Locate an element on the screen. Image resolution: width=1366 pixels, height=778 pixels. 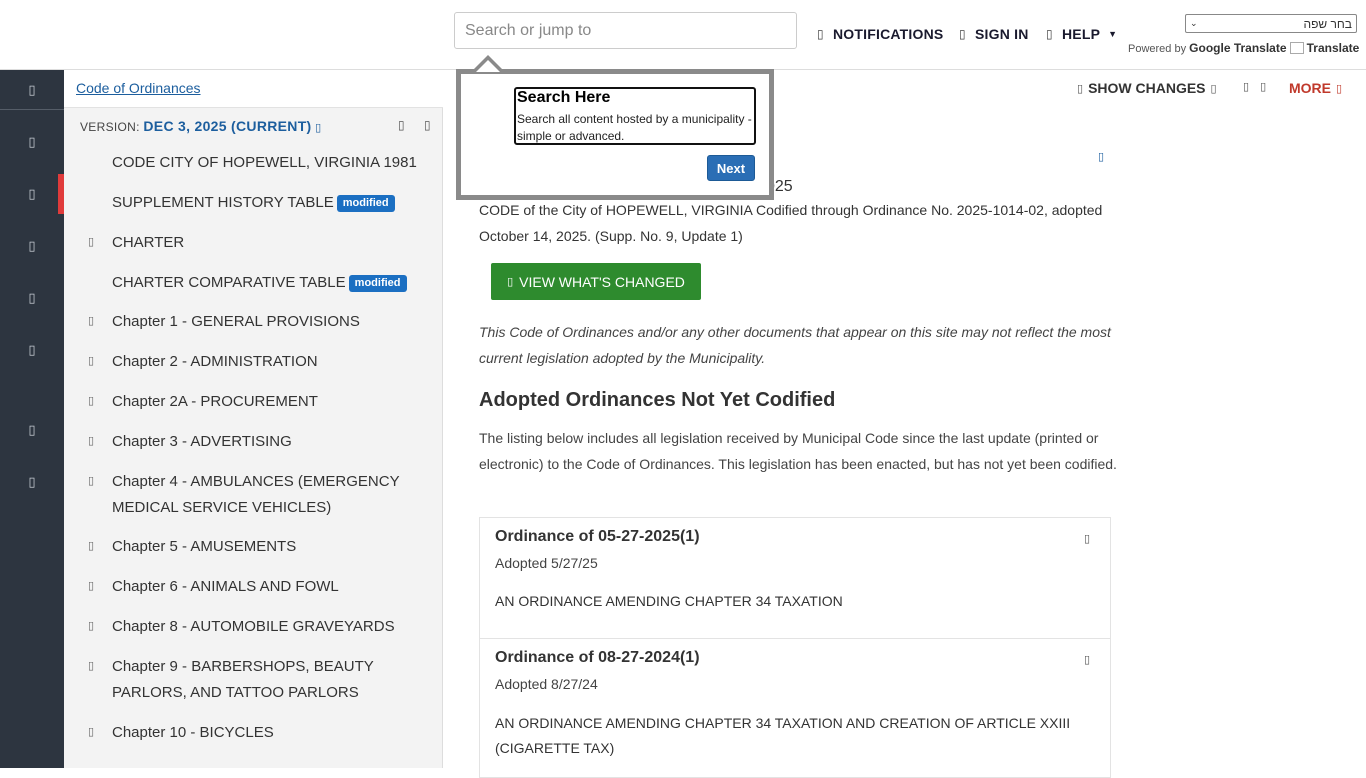
toc-item-charter: CHARTER is located at coordinates (272, 243).